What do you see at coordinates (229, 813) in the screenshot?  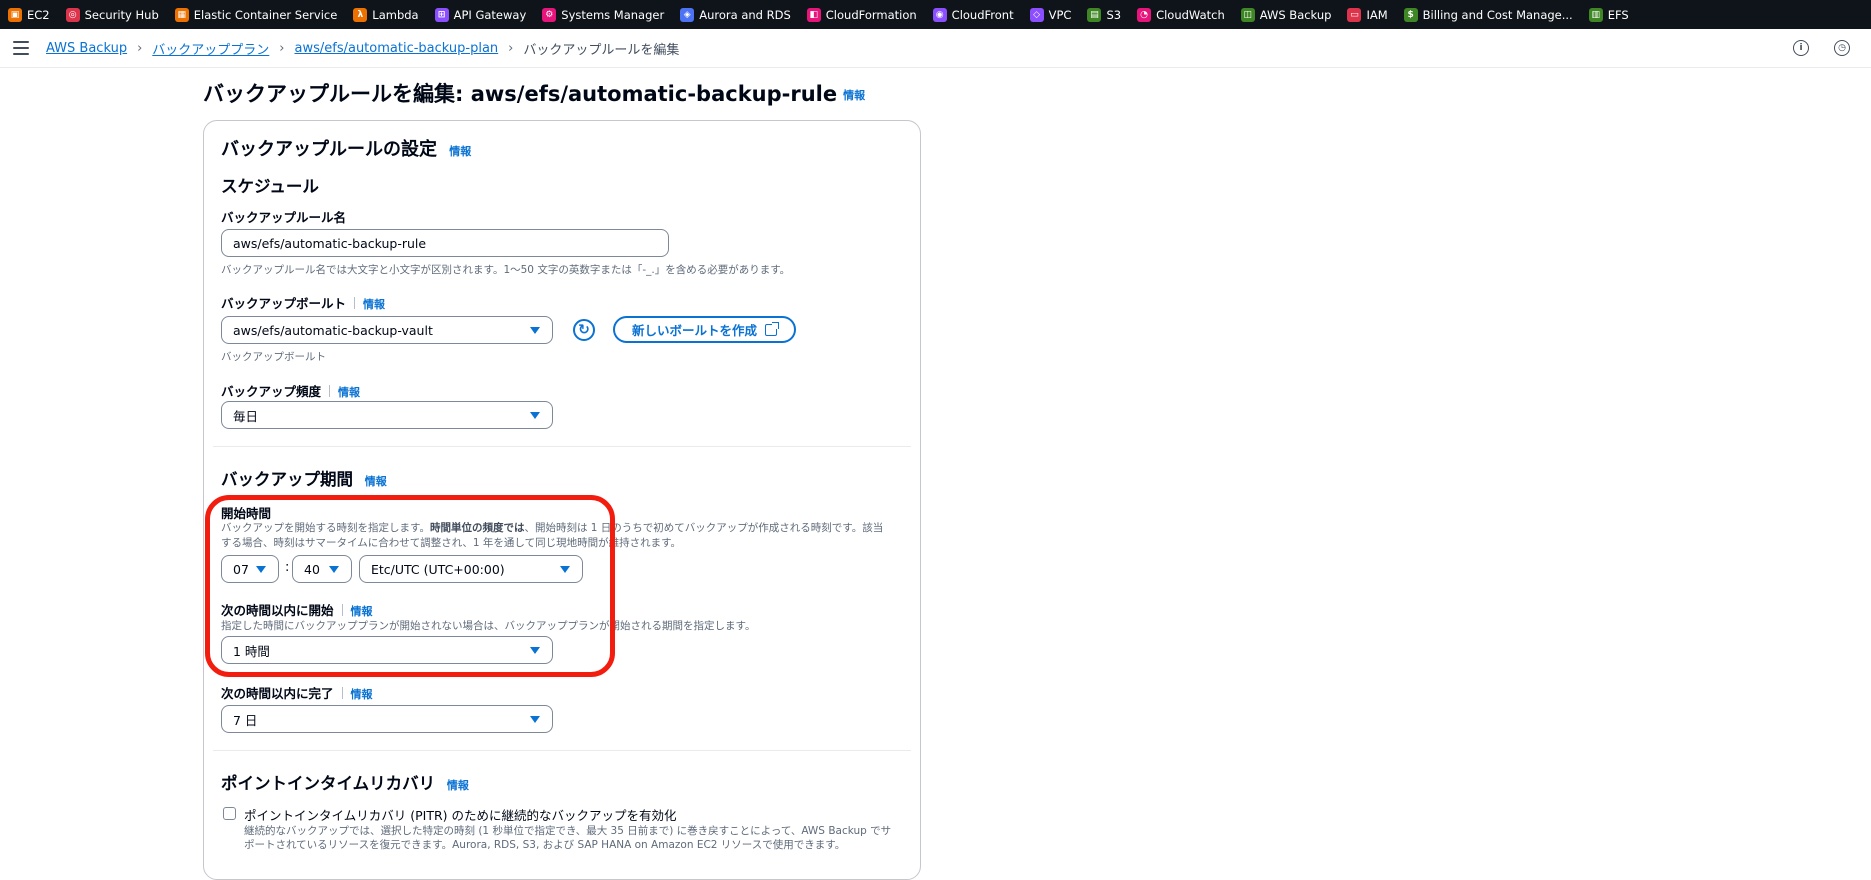 I see `pitr-checkbox` at bounding box center [229, 813].